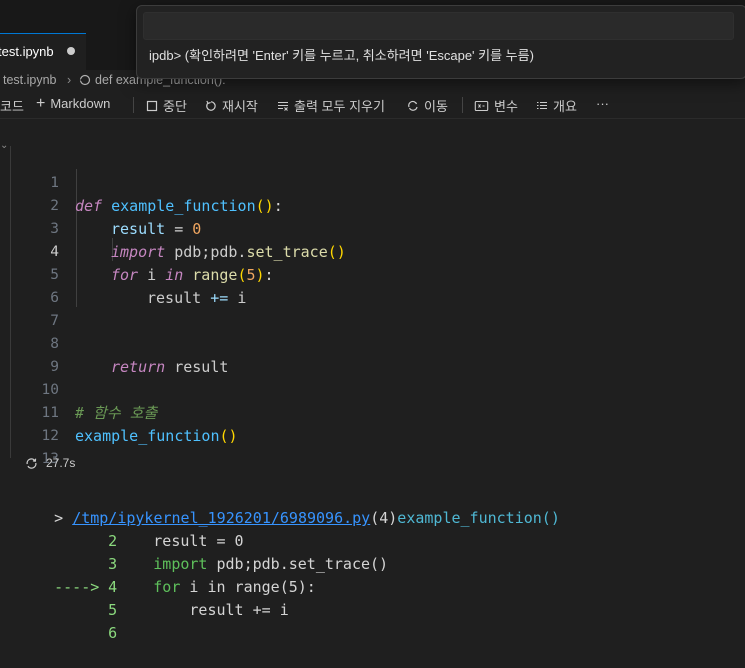 The height and width of the screenshot is (668, 745). I want to click on code-line: 1 def example_function():, so click(148, 182).